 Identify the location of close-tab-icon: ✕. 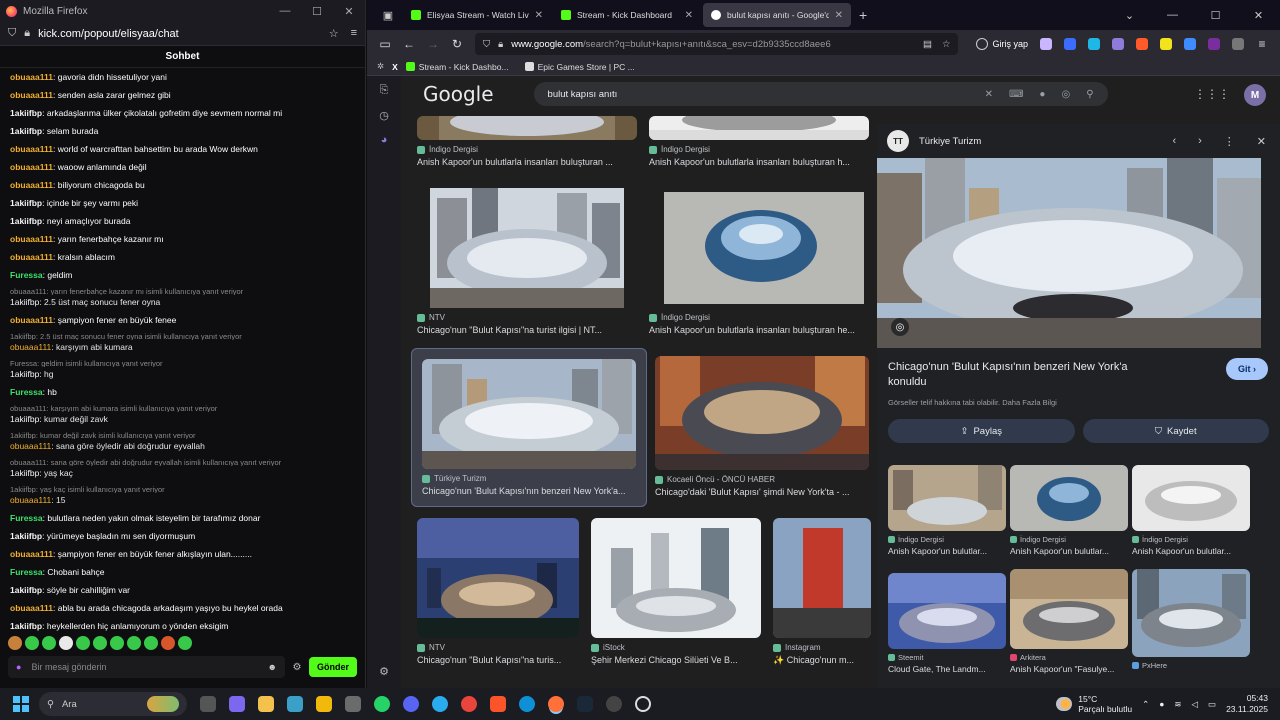
(539, 15).